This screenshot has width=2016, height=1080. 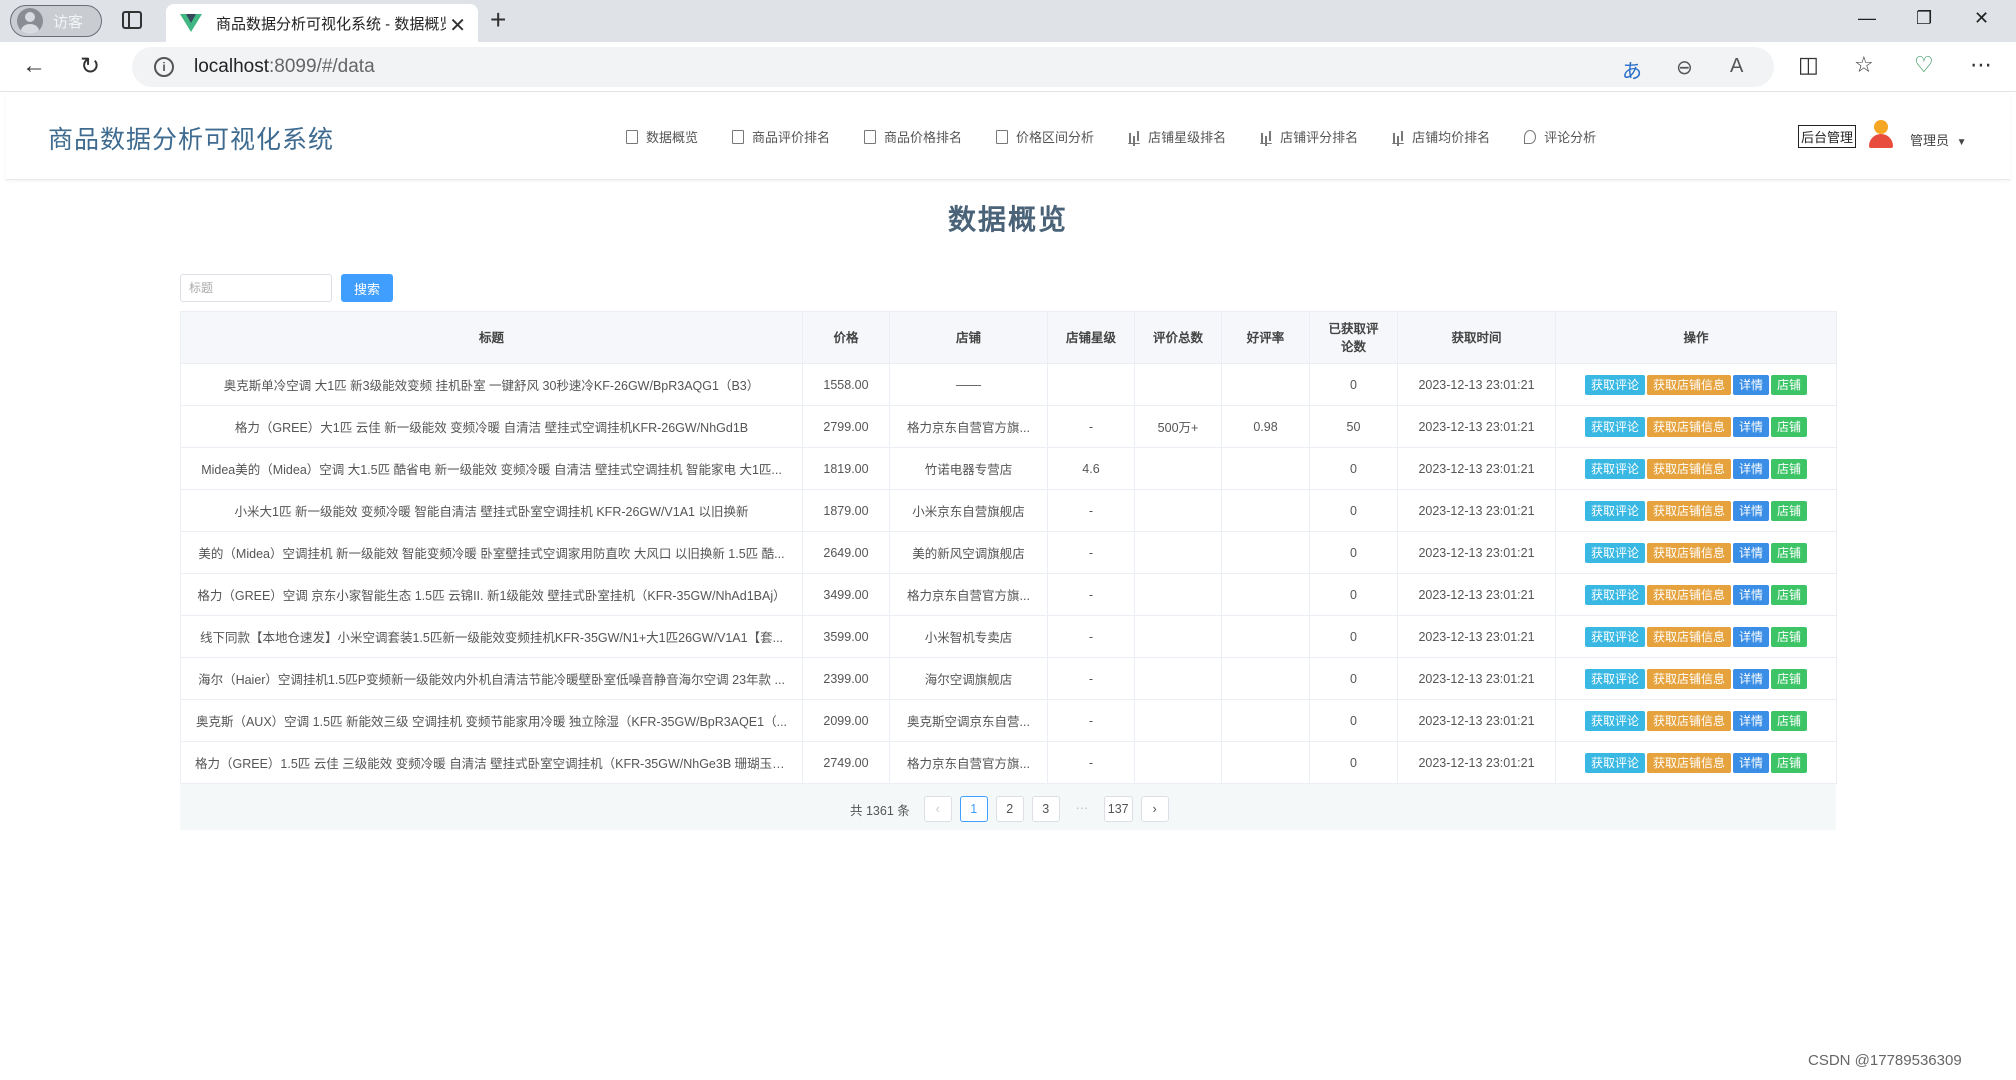 I want to click on column-header: 评价总数, so click(x=1178, y=337).